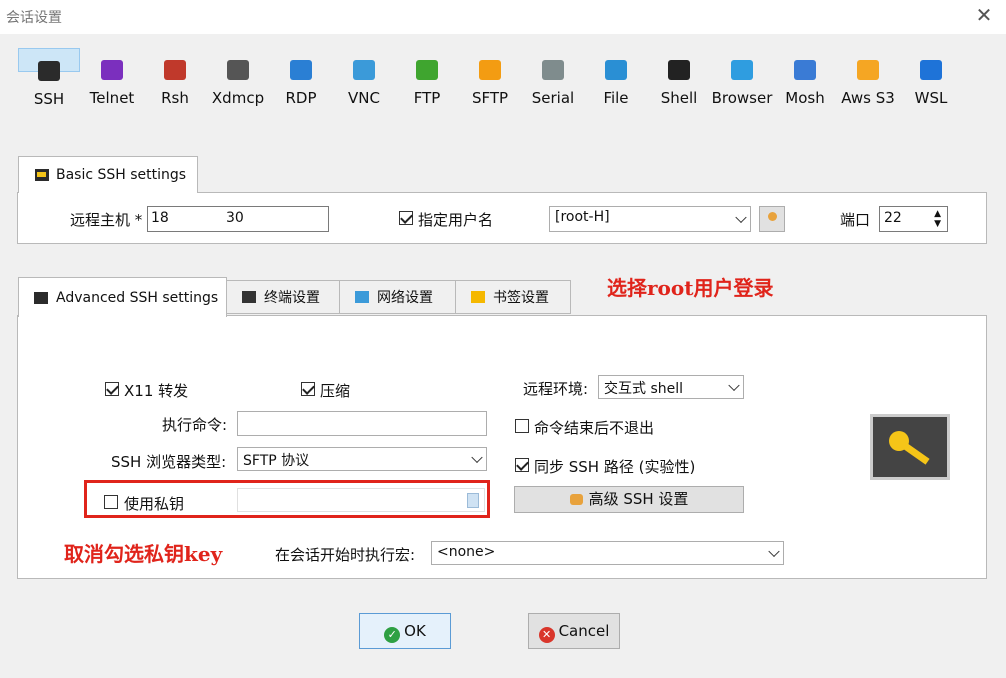 The width and height of the screenshot is (1006, 678). What do you see at coordinates (893, 218) in the screenshot?
I see `port-value: 22` at bounding box center [893, 218].